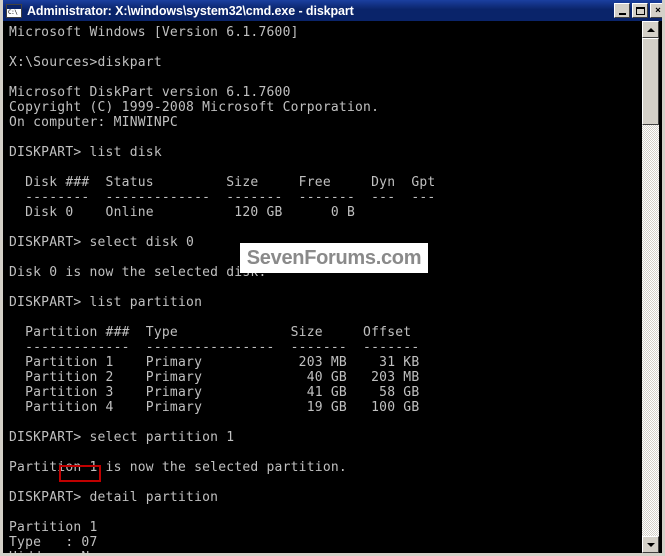  I want to click on console-line: Disk ### Status Size Free Dyn Gpt, so click(222, 182).